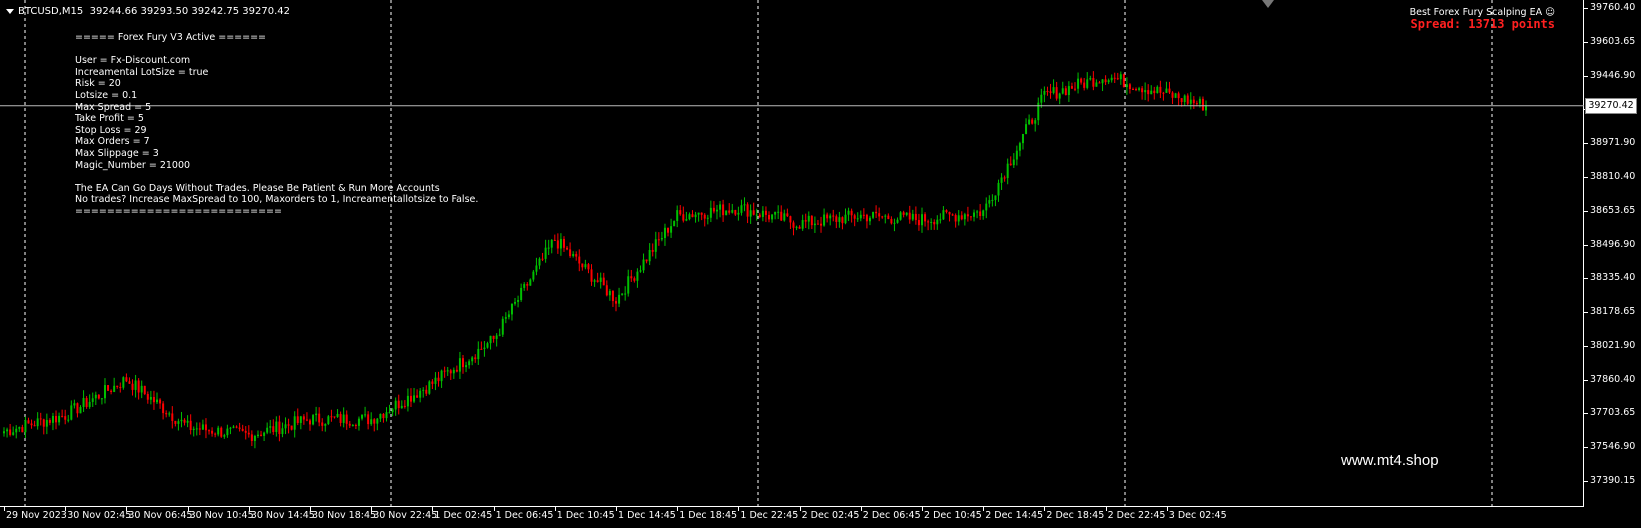 This screenshot has width=1641, height=528. I want to click on ea-info-line: User = Fx-Discount.com, so click(133, 61).